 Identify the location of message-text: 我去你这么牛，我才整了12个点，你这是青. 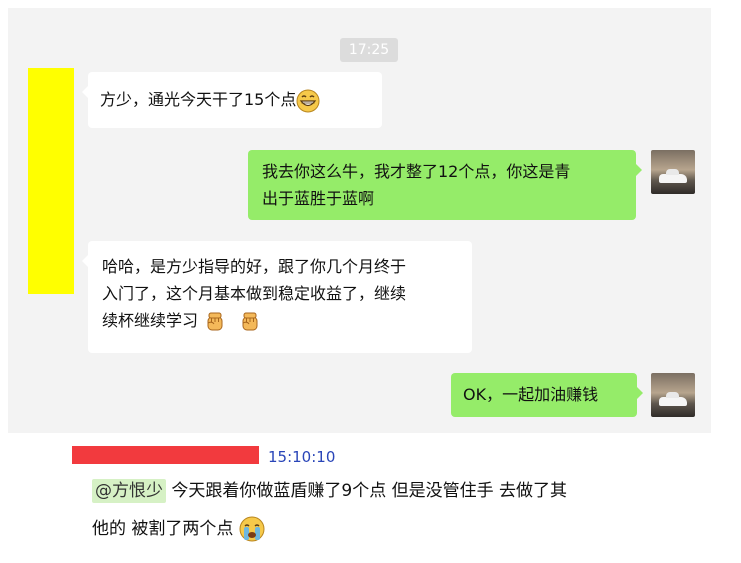
(416, 171).